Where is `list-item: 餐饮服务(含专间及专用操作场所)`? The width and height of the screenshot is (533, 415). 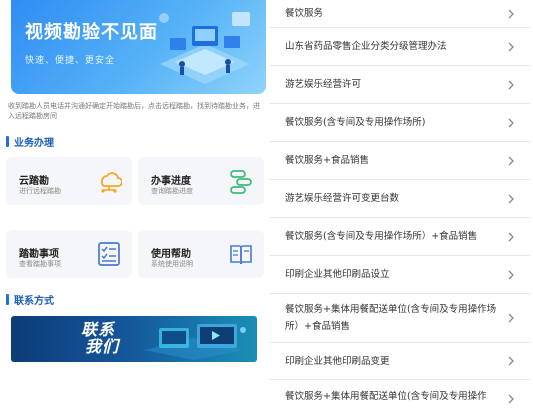
list-item: 餐饮服务(含专间及专用操作场所) is located at coordinates (400, 123).